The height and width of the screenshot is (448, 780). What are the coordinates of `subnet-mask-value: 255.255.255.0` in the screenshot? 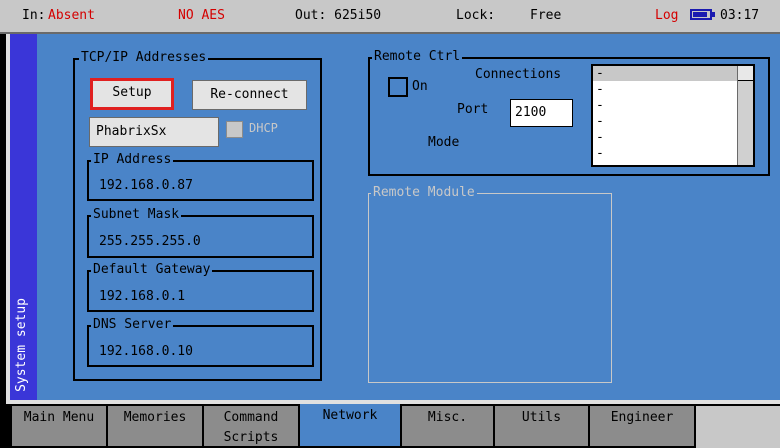 It's located at (150, 241).